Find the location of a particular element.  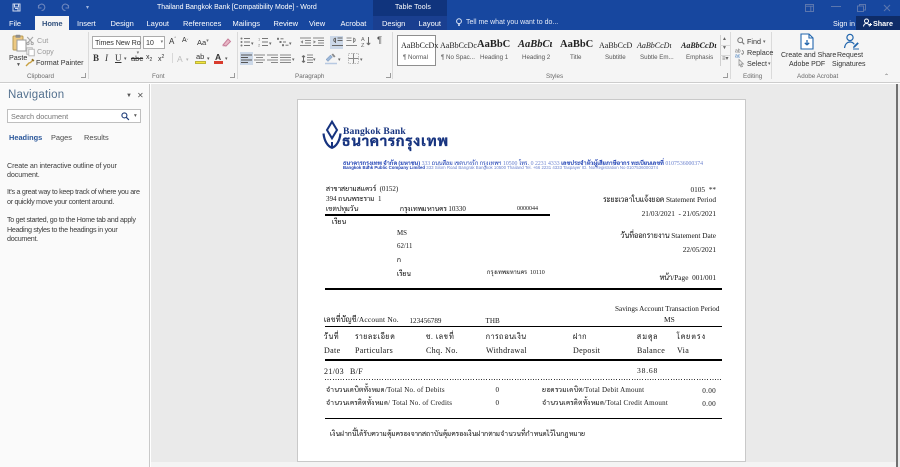

svg-text: 2 is located at coordinates (259, 45).